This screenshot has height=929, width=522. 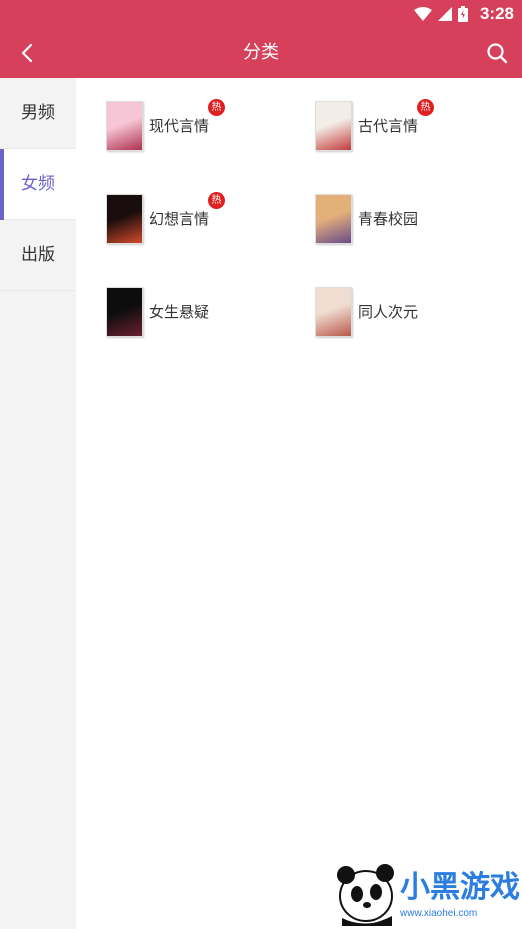 What do you see at coordinates (179, 219) in the screenshot?
I see `category-label: 幻想言情` at bounding box center [179, 219].